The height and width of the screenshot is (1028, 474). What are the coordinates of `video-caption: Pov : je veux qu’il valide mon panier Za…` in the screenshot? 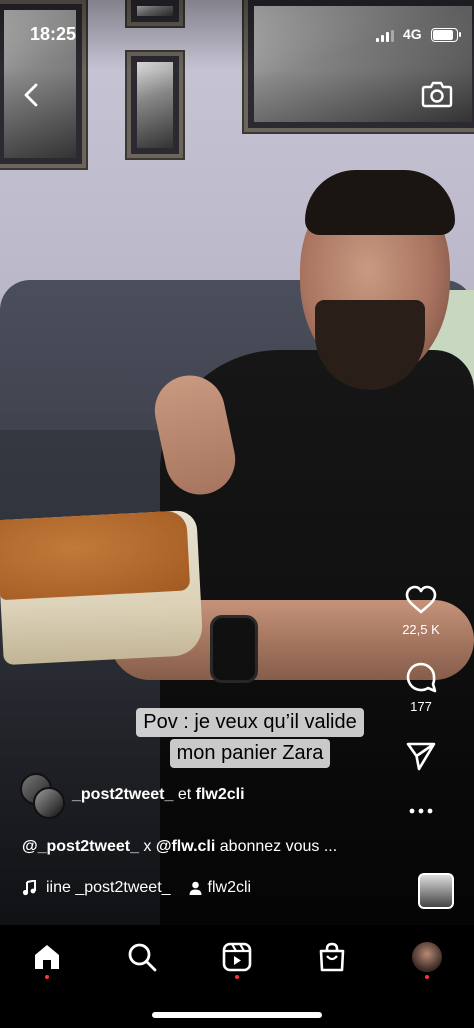 It's located at (250, 738).